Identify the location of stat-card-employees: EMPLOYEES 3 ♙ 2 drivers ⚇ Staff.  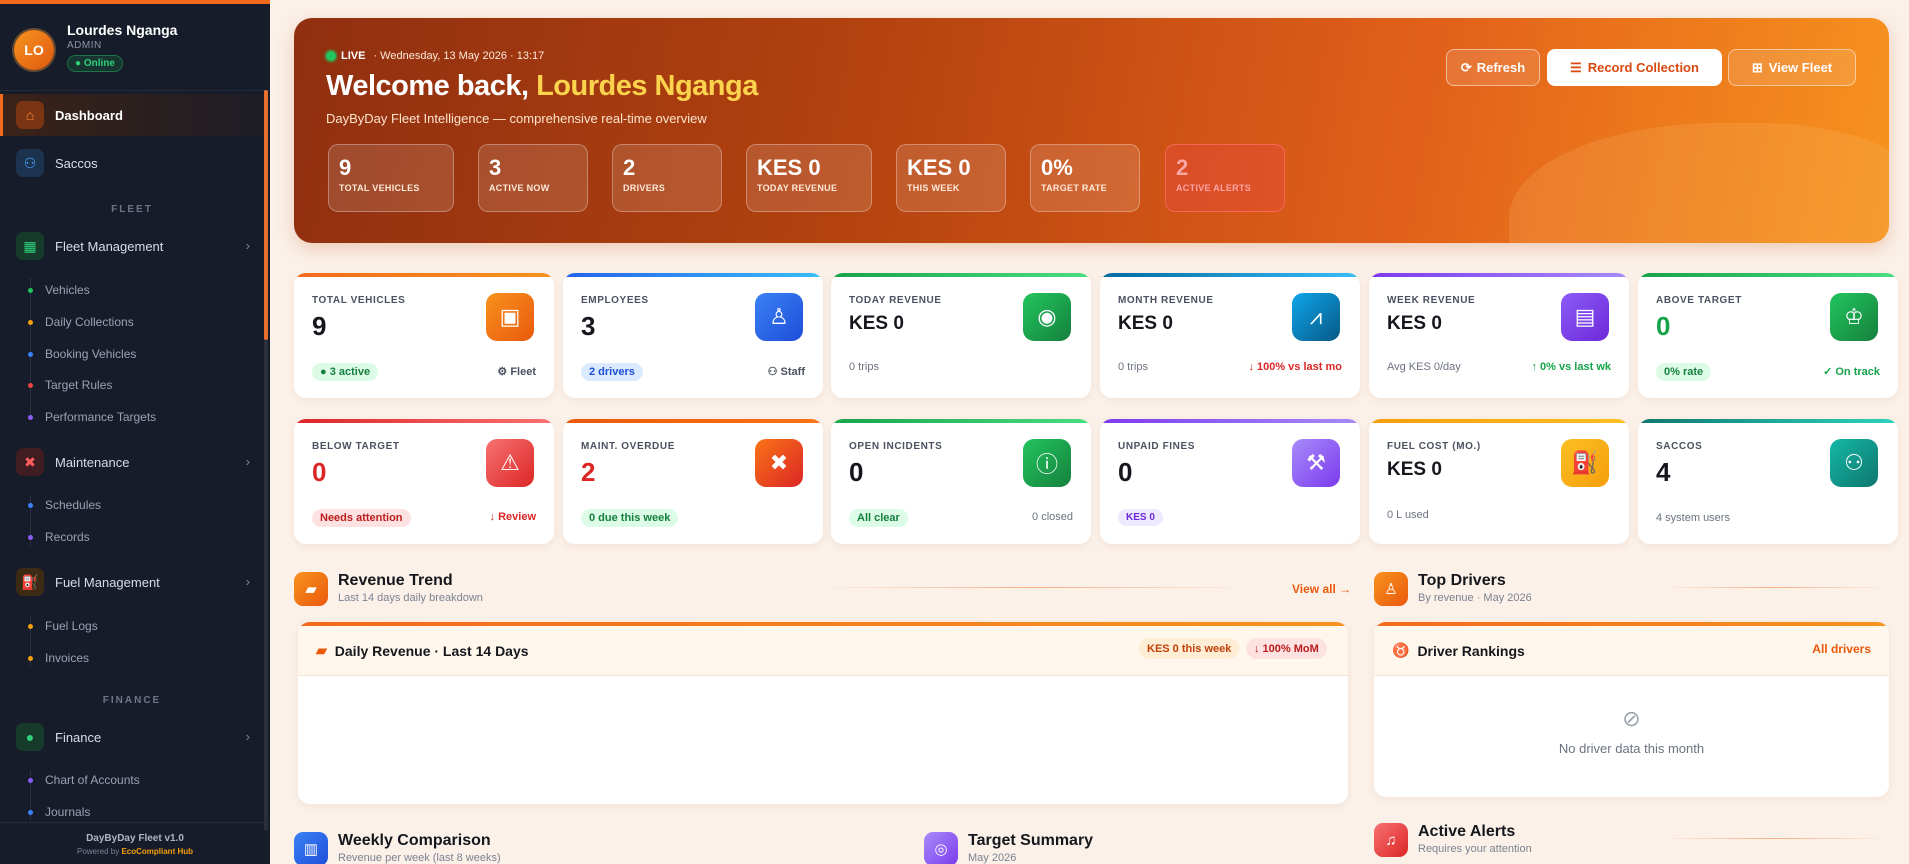
(693, 335).